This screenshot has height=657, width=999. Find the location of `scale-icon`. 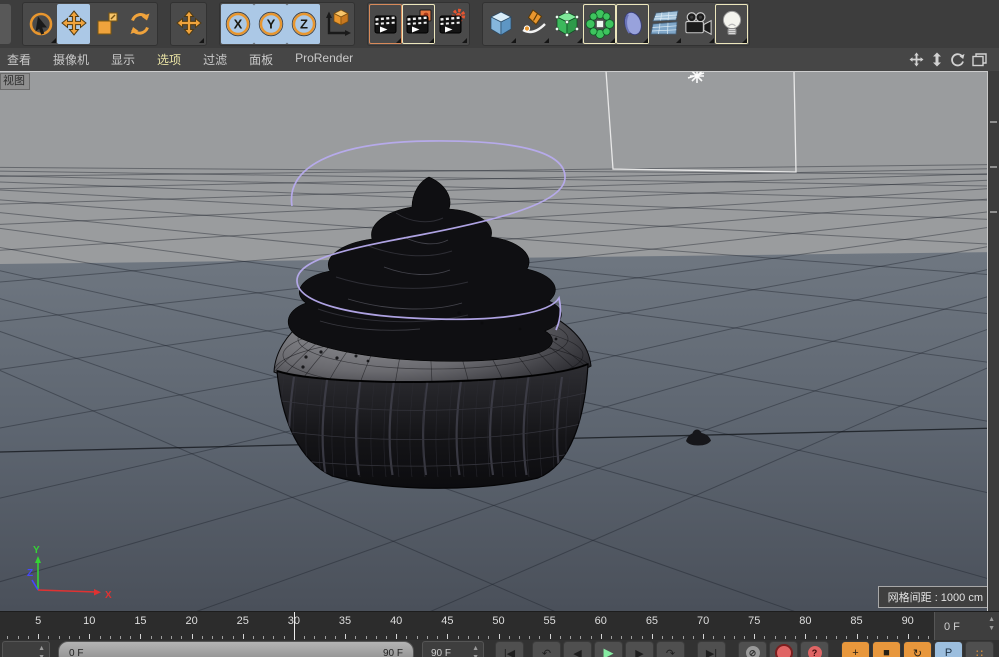

scale-icon is located at coordinates (107, 23).